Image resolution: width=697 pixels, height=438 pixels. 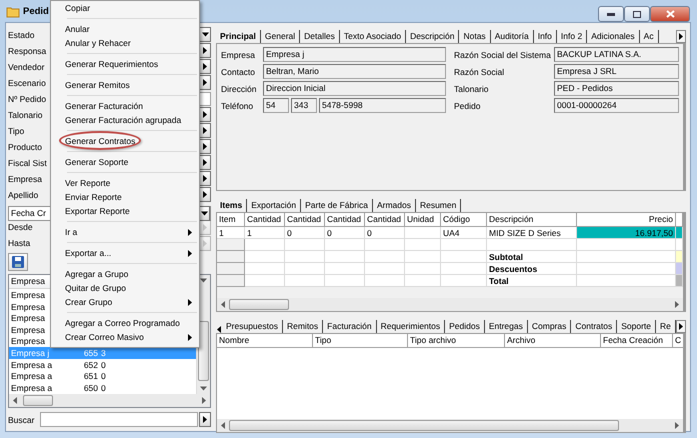 I want to click on filter-label: Talonario, so click(x=26, y=115).